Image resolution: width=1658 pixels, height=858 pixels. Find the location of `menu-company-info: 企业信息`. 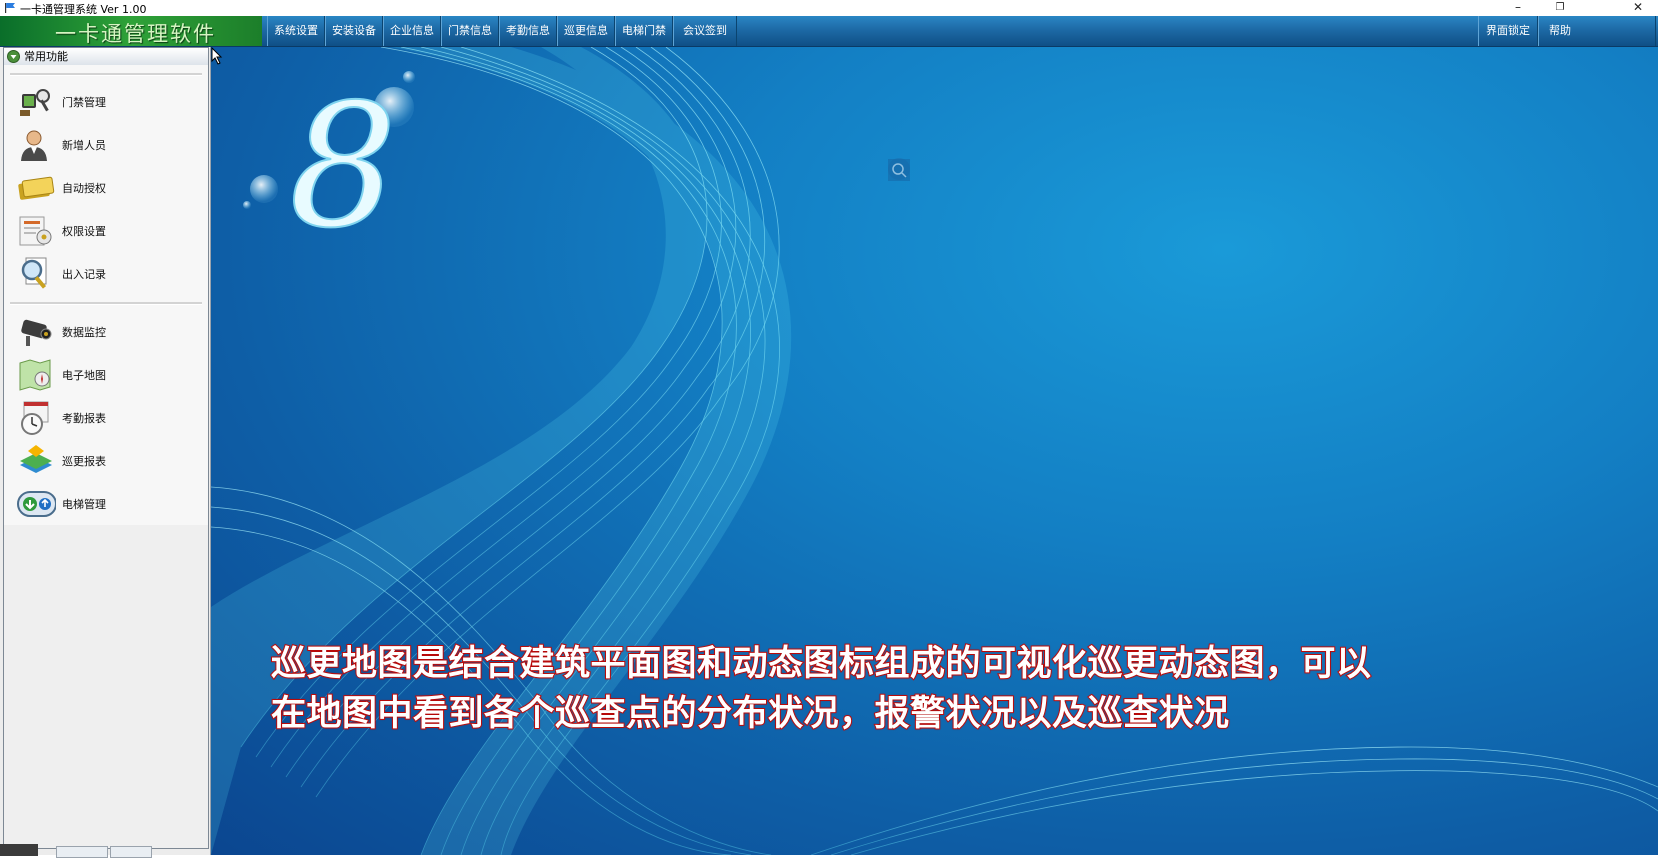

menu-company-info: 企业信息 is located at coordinates (412, 31).